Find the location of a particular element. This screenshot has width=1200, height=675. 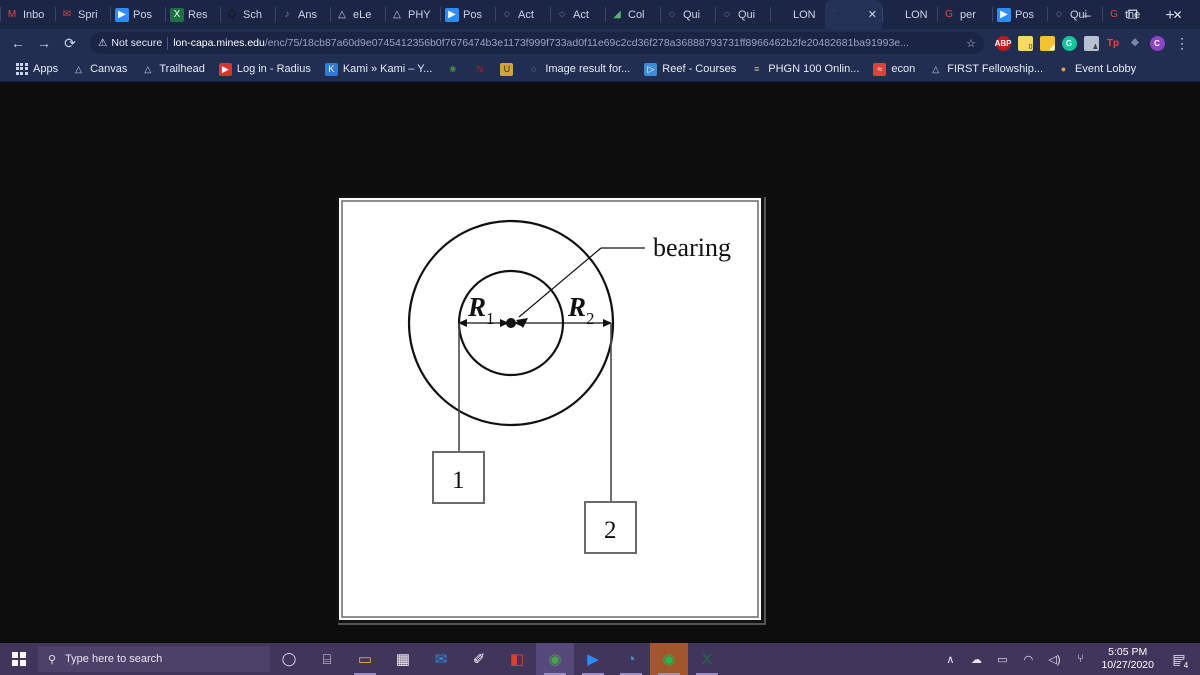

bookmark-item-13: ● Event Lobby is located at coordinates (1096, 69).